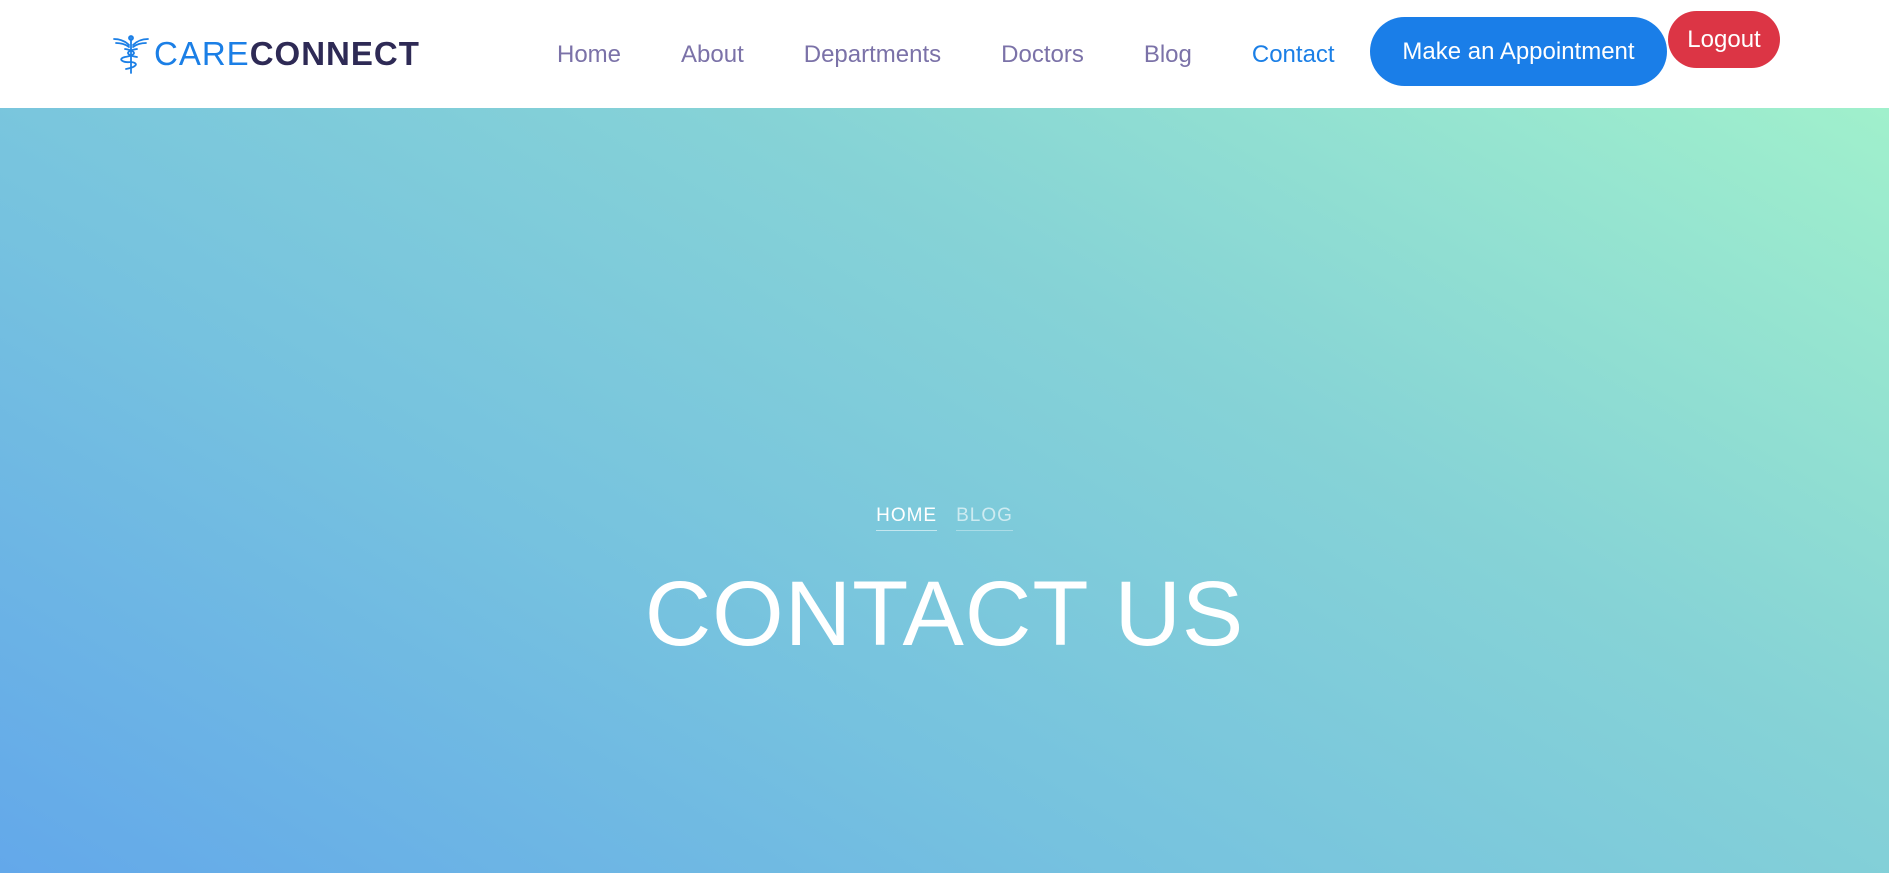  I want to click on caduceus-icon, so click(131, 54).